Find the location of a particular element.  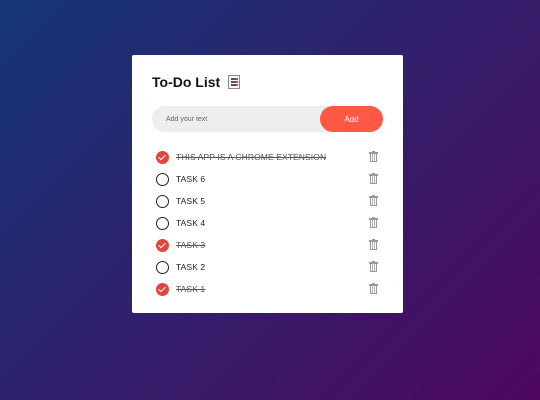

add-task-row: Add is located at coordinates (267, 119).